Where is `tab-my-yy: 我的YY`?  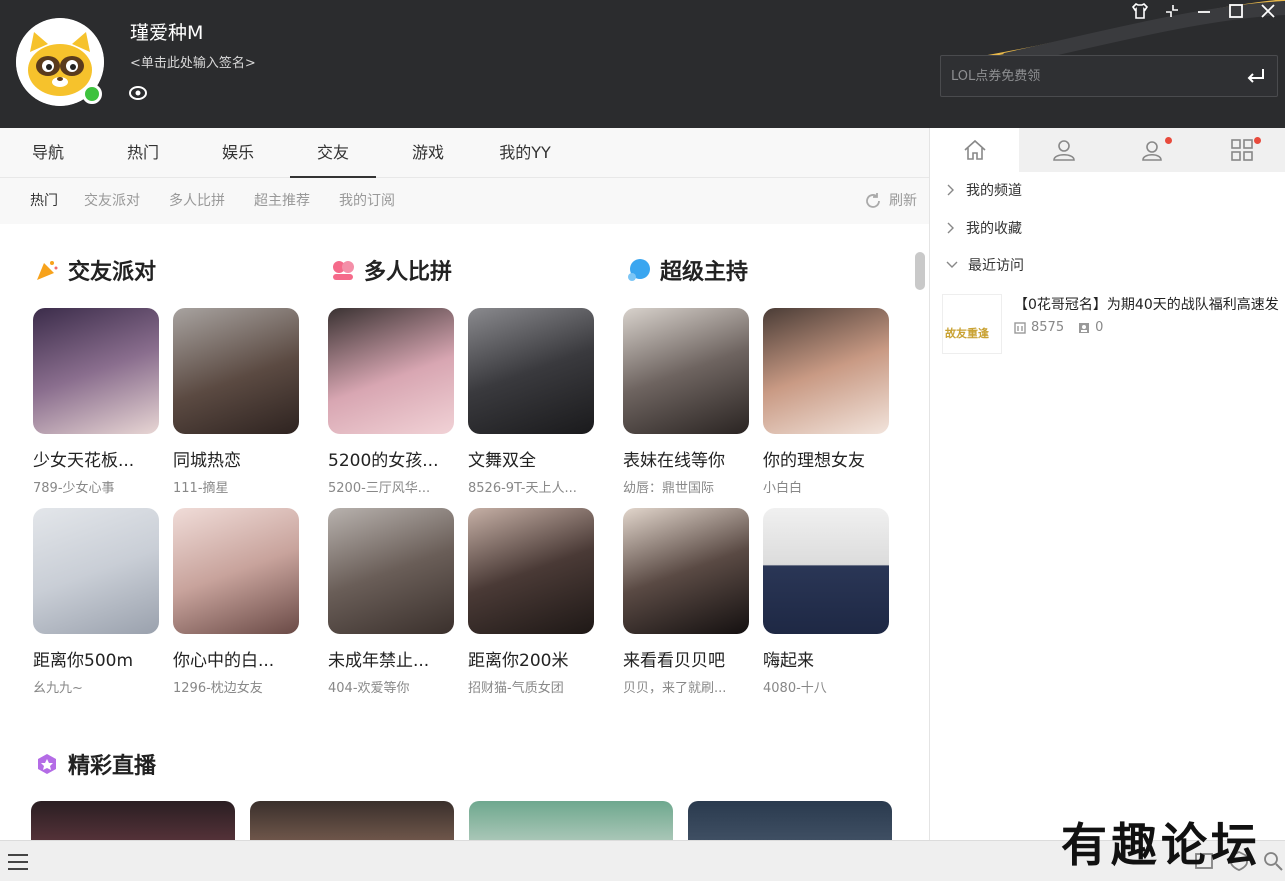 tab-my-yy: 我的YY is located at coordinates (525, 153).